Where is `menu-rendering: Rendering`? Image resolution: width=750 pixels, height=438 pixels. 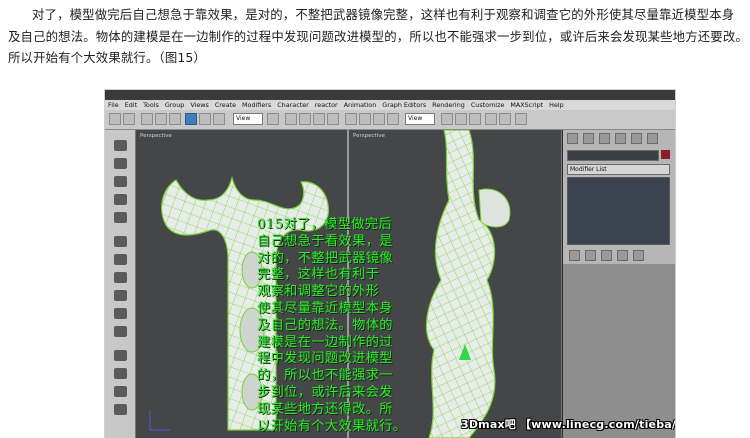
menu-rendering: Rendering is located at coordinates (448, 105).